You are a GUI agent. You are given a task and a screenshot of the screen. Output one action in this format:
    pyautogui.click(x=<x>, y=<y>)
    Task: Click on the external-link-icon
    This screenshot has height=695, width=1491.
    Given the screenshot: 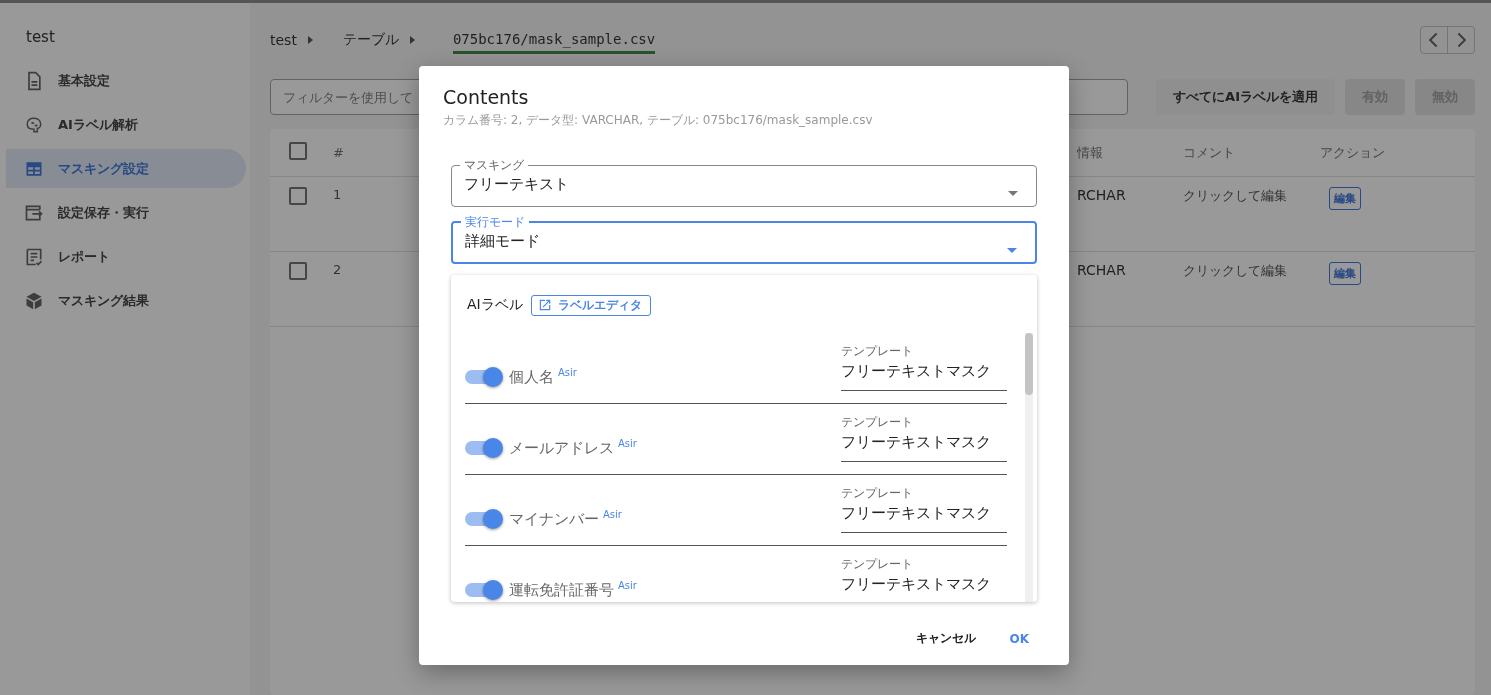 What is the action you would take?
    pyautogui.click(x=544, y=305)
    